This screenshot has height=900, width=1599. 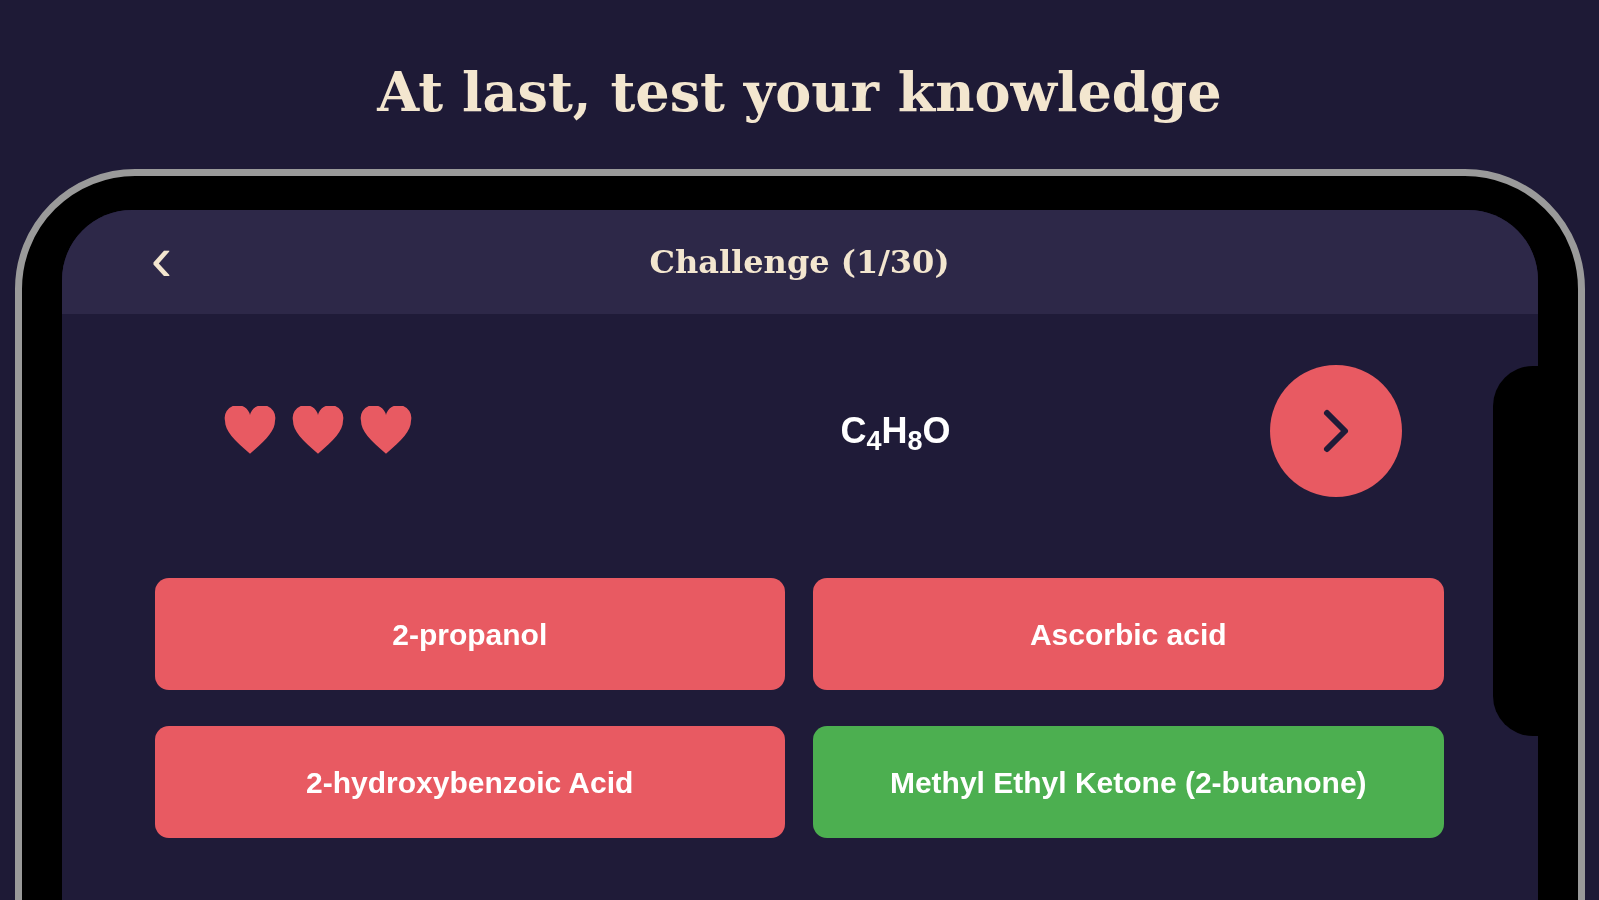 I want to click on answer-button: Methyl Ethyl Ketone (2-butanone), so click(x=1128, y=782).